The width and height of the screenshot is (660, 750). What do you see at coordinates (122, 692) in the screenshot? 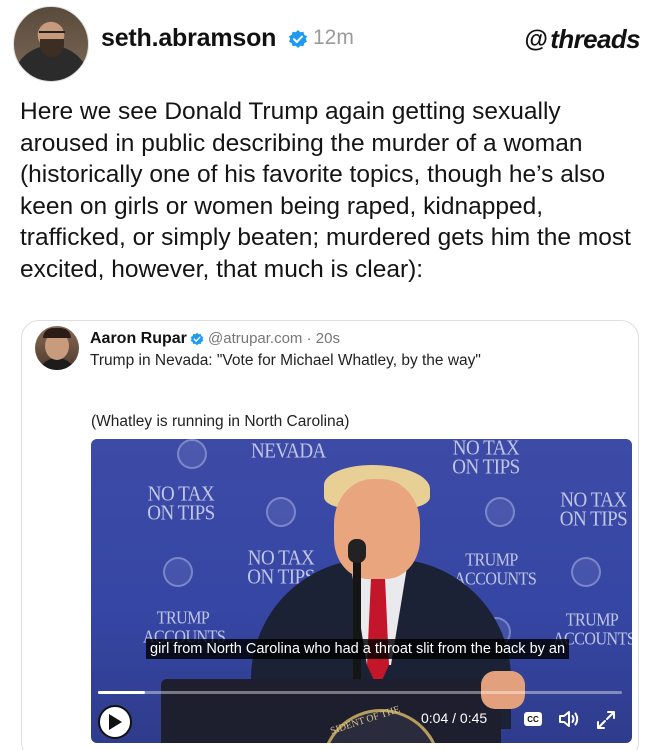
I see `video-progress-fill` at bounding box center [122, 692].